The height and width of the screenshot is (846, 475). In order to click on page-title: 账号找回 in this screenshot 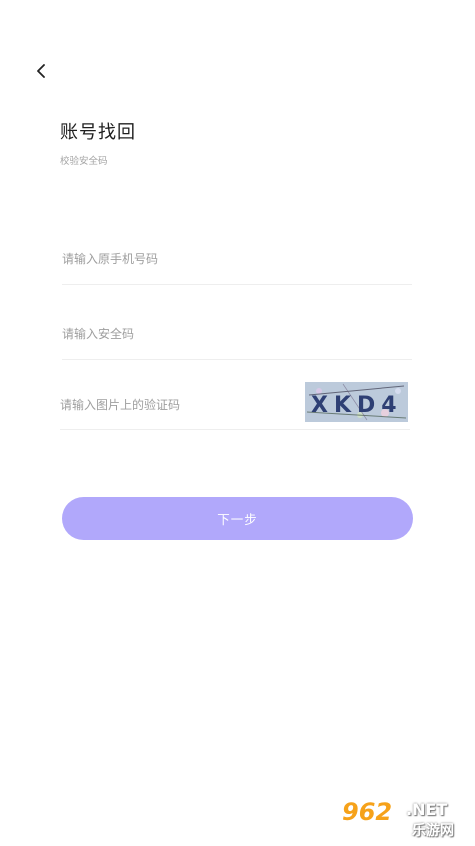, I will do `click(98, 132)`.